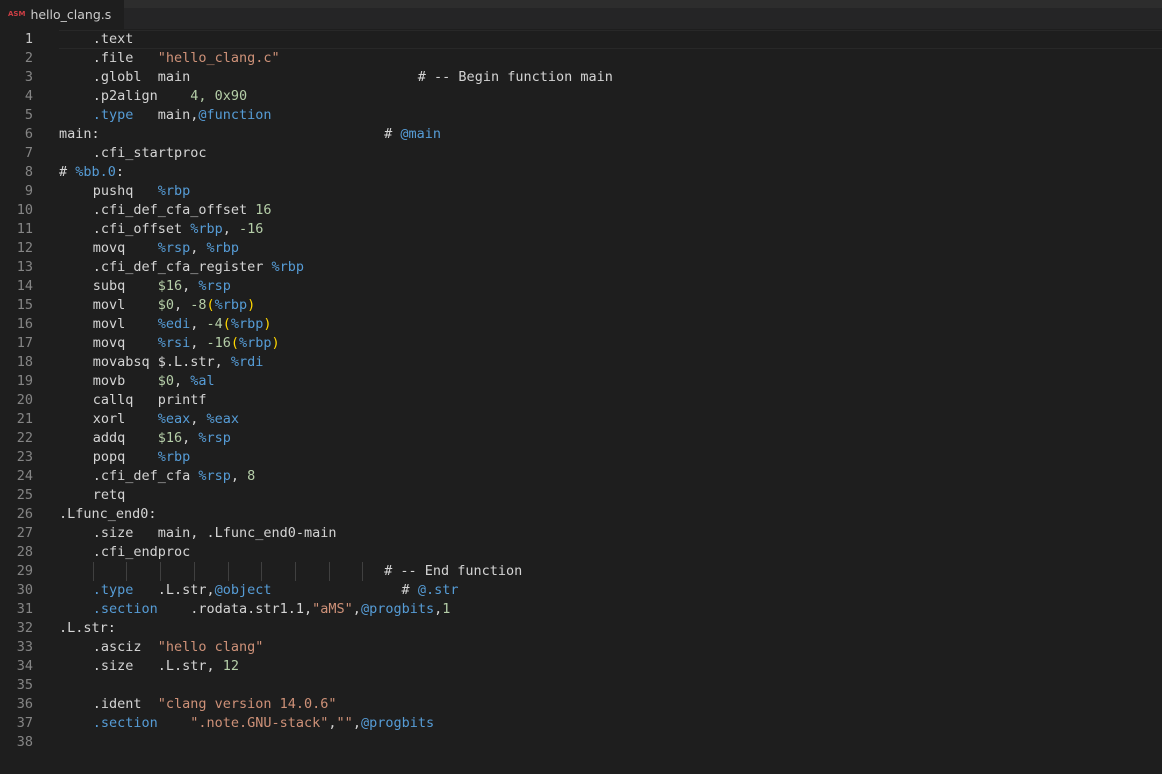  What do you see at coordinates (223, 248) in the screenshot?
I see `code-token: %rbp` at bounding box center [223, 248].